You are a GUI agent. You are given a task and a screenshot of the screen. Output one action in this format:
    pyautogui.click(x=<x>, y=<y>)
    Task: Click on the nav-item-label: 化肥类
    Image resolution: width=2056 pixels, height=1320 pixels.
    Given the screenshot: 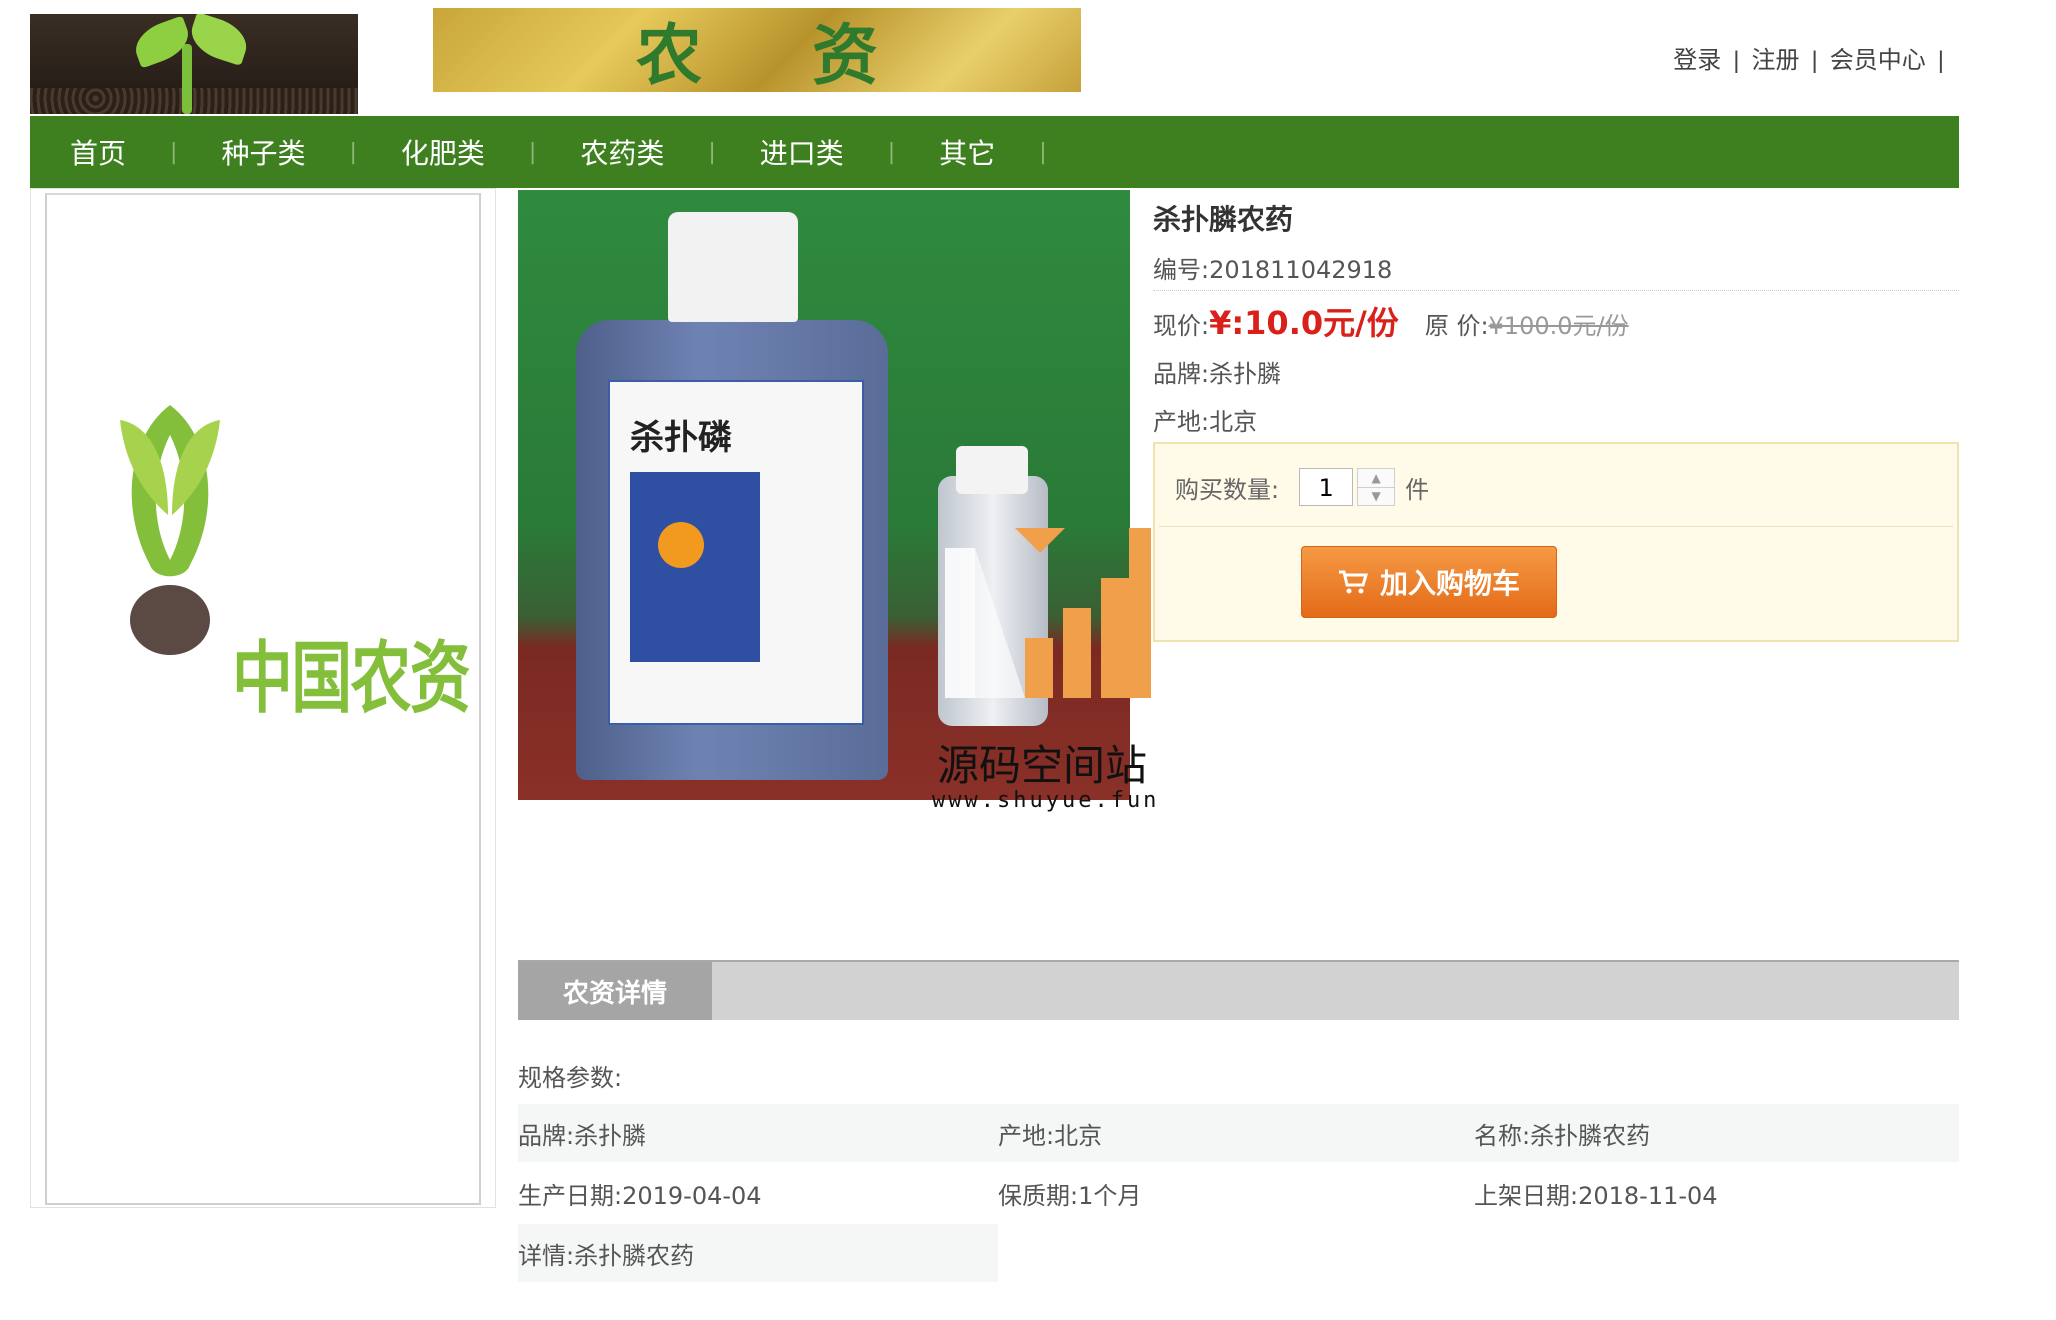 What is the action you would take?
    pyautogui.click(x=442, y=153)
    